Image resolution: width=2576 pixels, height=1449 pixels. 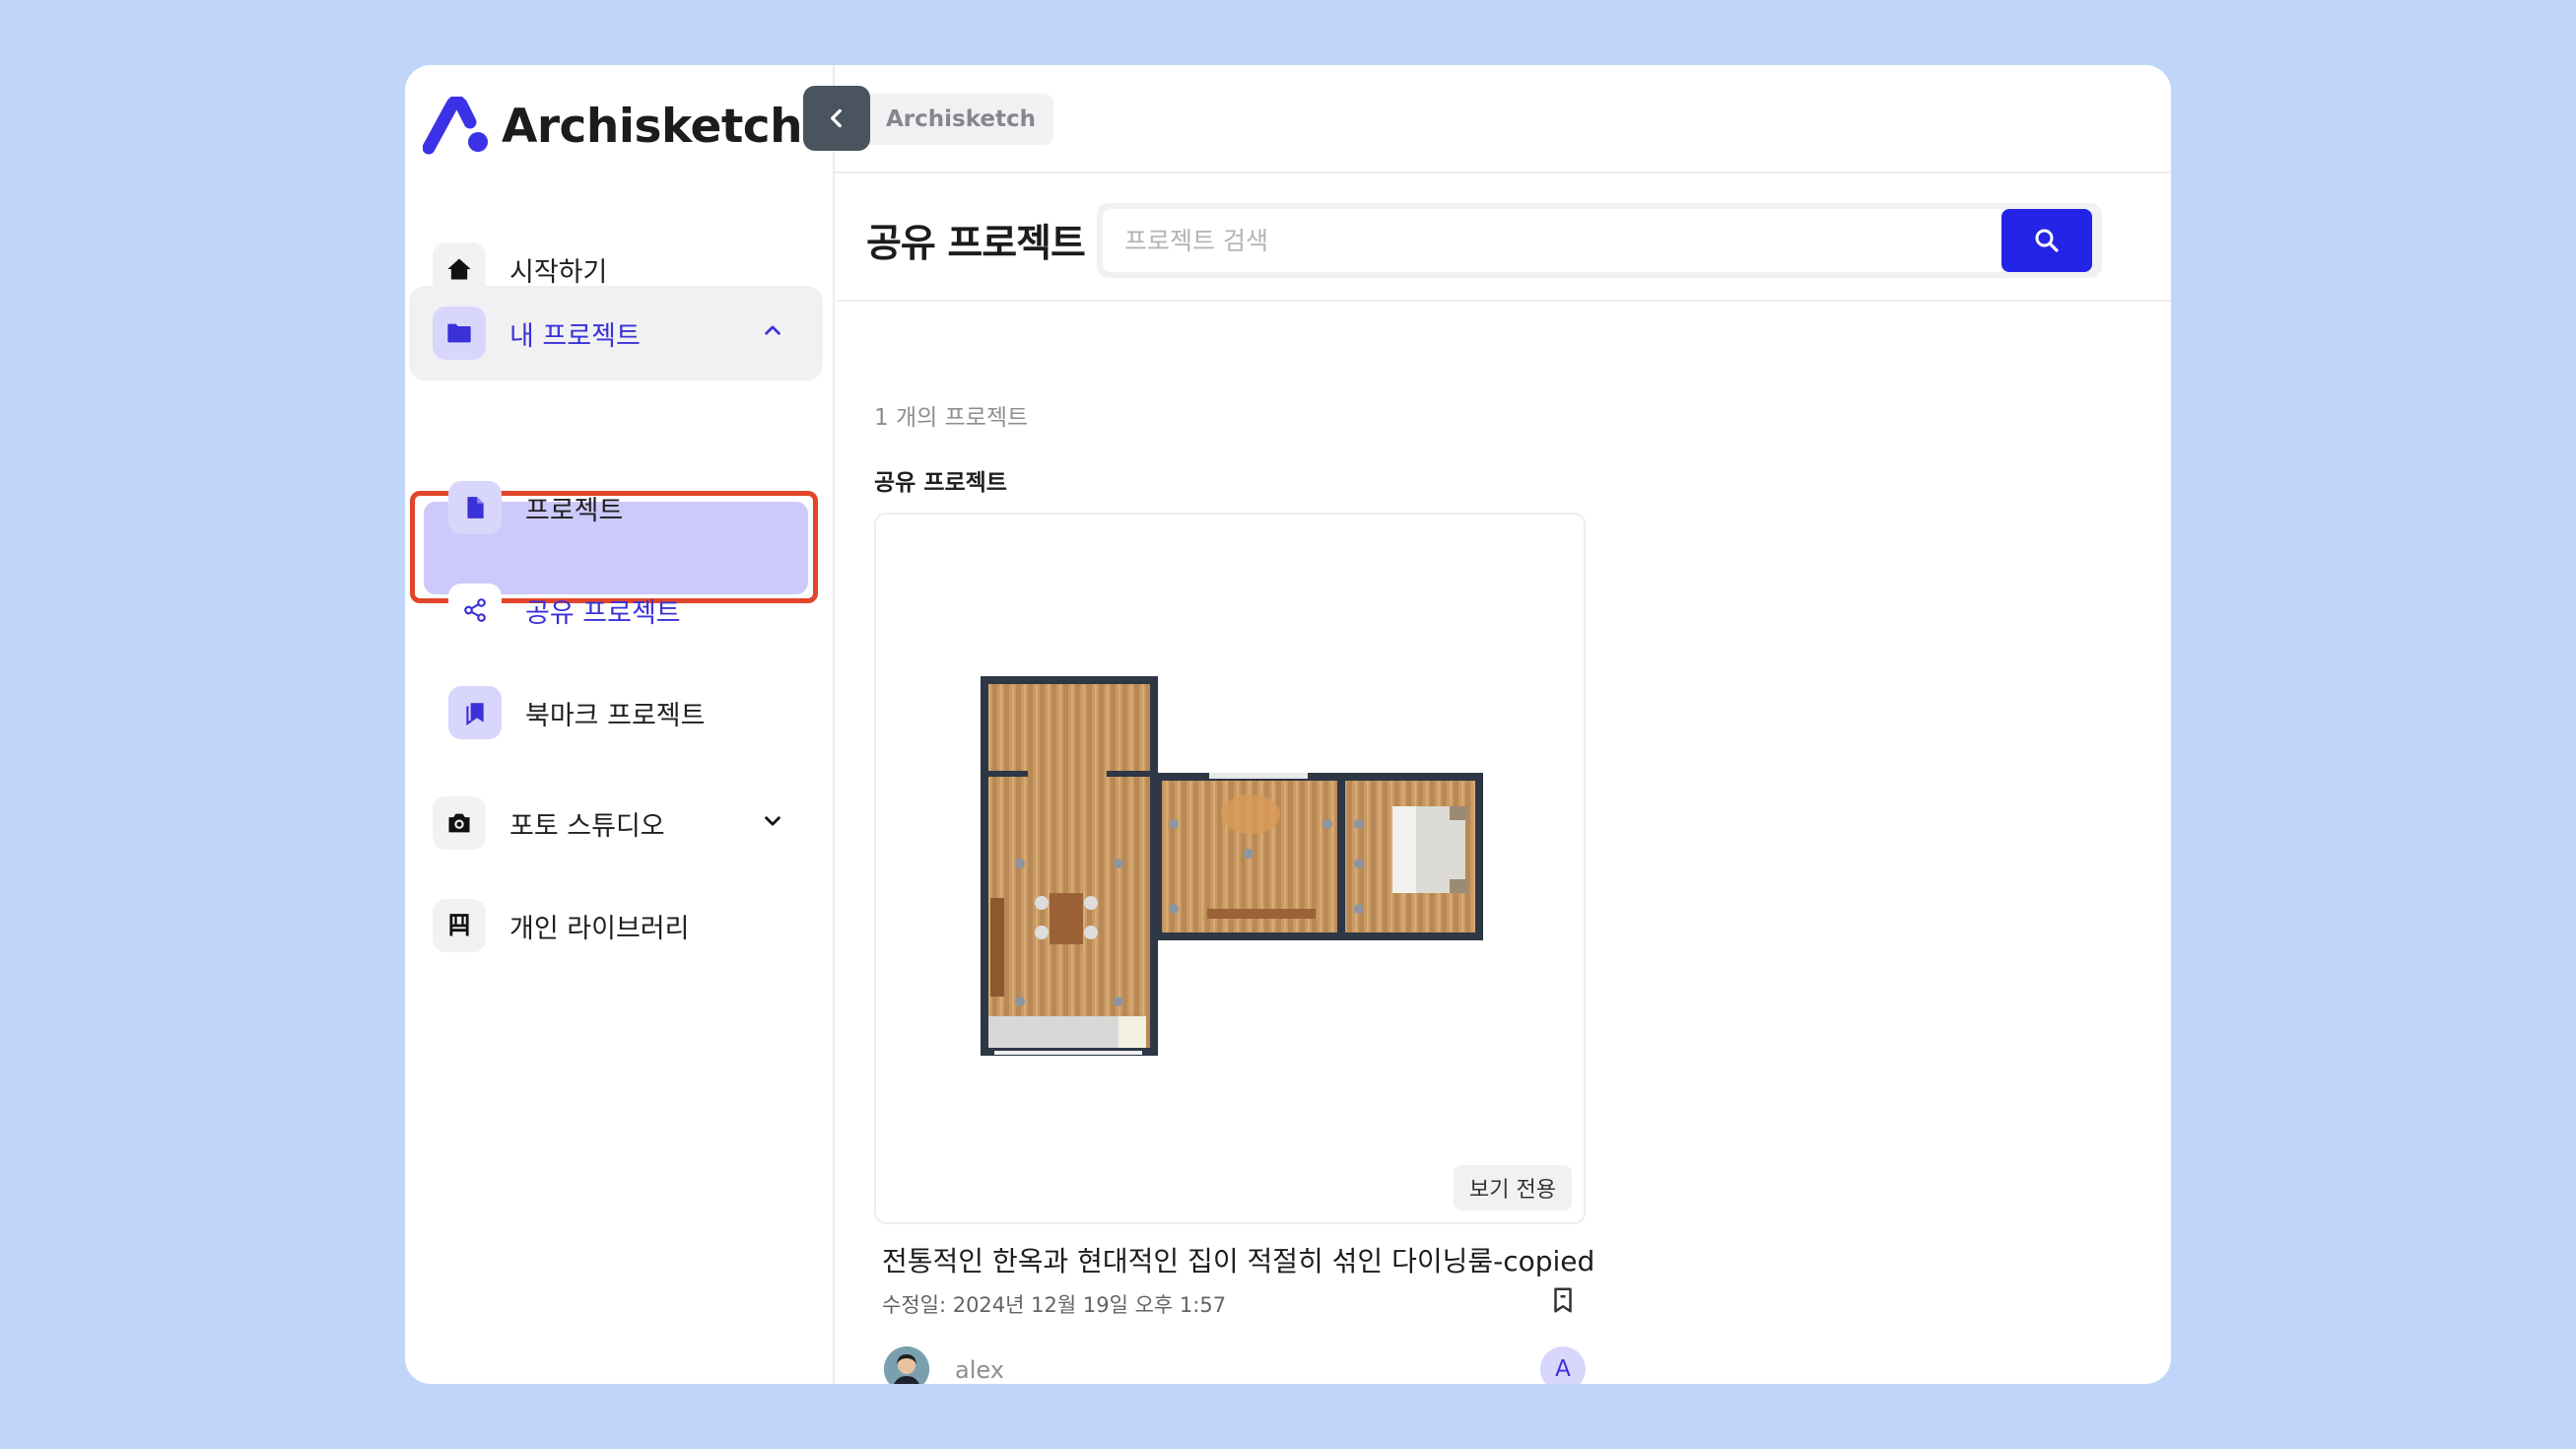 I want to click on sidebar-item-label: 북마크 프로젝트, so click(x=615, y=716).